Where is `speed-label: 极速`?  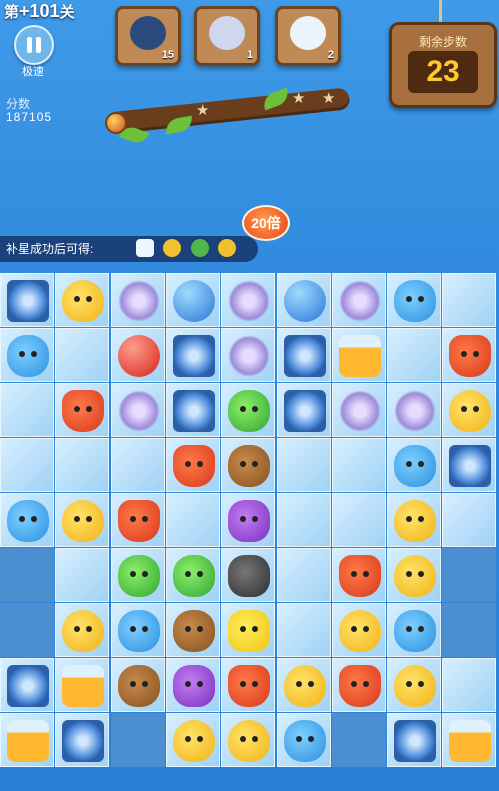
speed-label: 极速 is located at coordinates (33, 71).